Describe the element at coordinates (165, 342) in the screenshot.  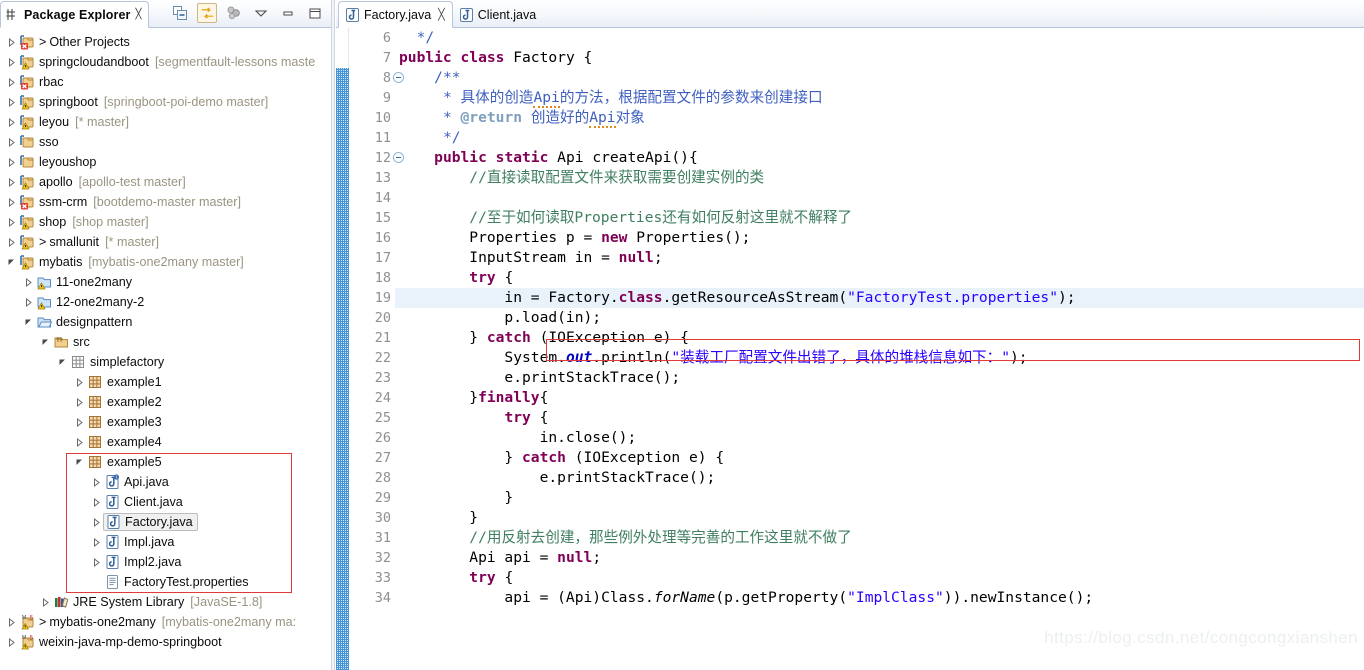
I see `tree-item-src: src` at that location.